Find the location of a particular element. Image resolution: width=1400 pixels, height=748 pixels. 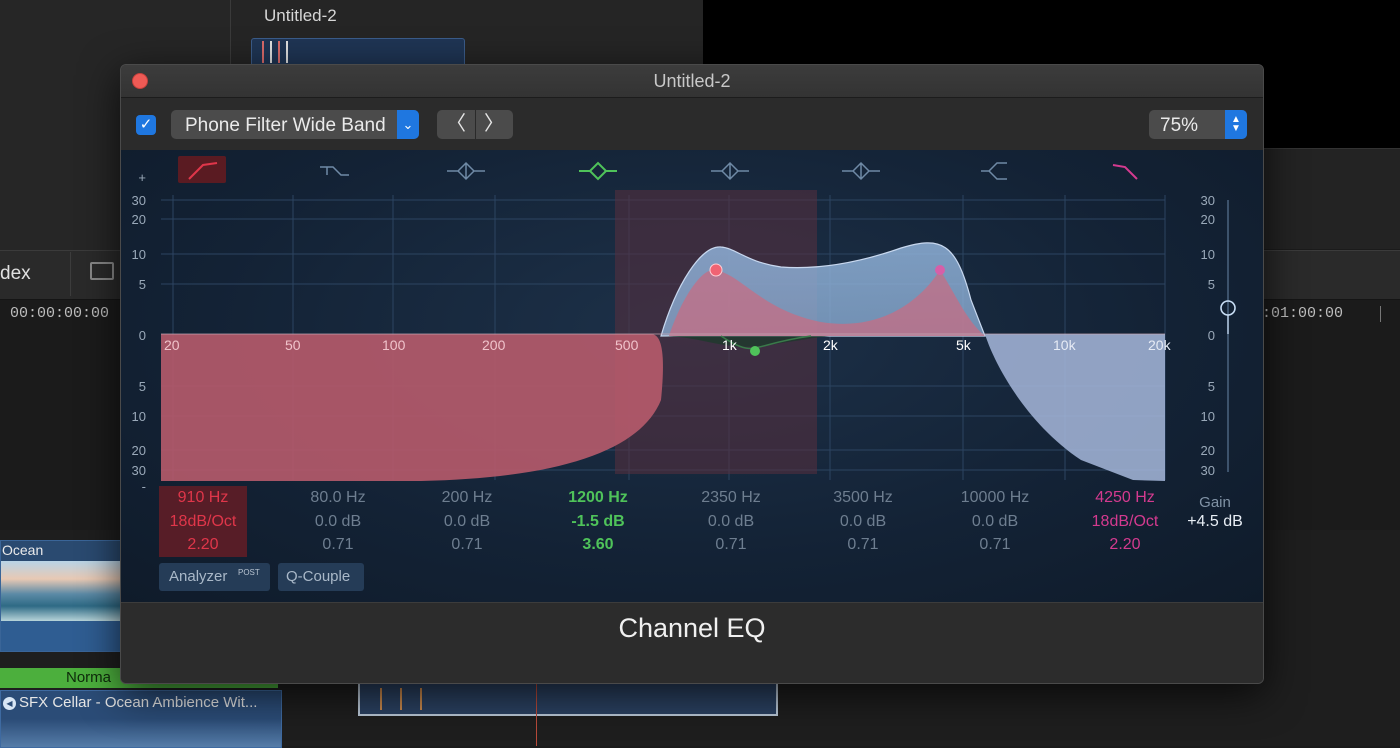

high-pass-curve is located at coordinates (412, 407).